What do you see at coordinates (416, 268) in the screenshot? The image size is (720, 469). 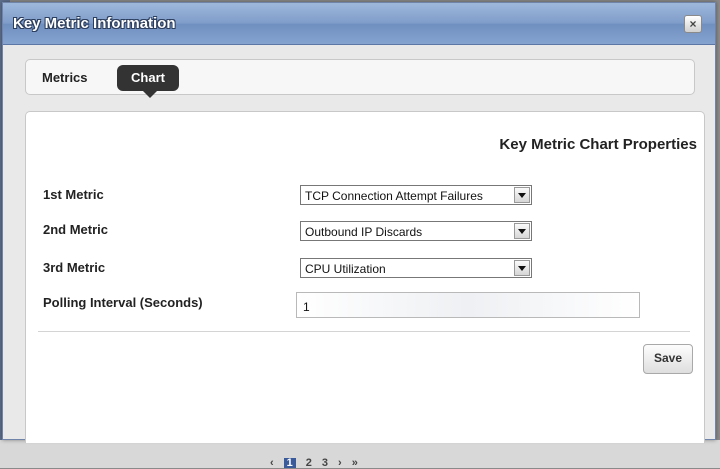 I see `metric3-select: CPU Utilization` at bounding box center [416, 268].